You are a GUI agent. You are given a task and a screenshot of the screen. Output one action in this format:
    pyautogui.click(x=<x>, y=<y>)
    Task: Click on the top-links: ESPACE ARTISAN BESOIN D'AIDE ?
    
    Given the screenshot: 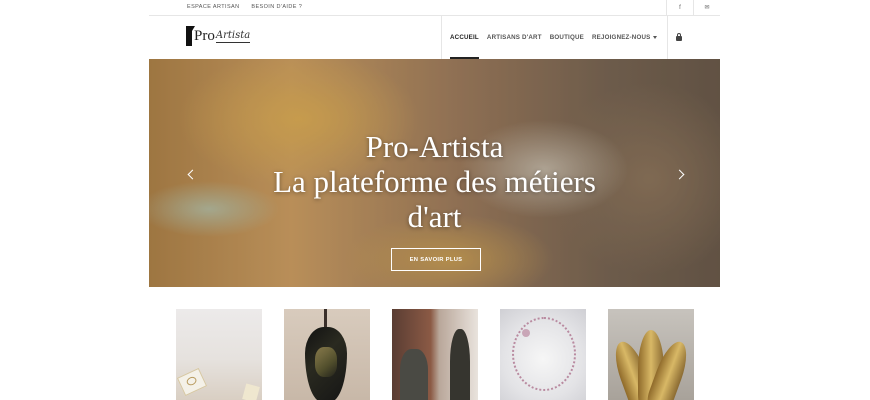 What is the action you would take?
    pyautogui.click(x=249, y=7)
    